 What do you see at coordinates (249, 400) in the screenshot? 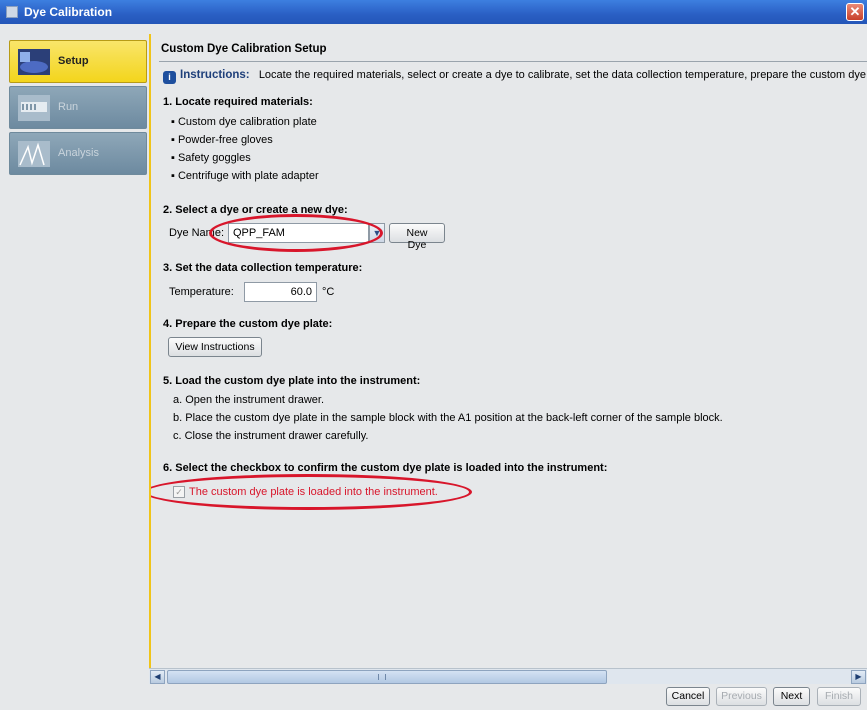
I see `list-item: a. Open the instrument drawer.` at bounding box center [249, 400].